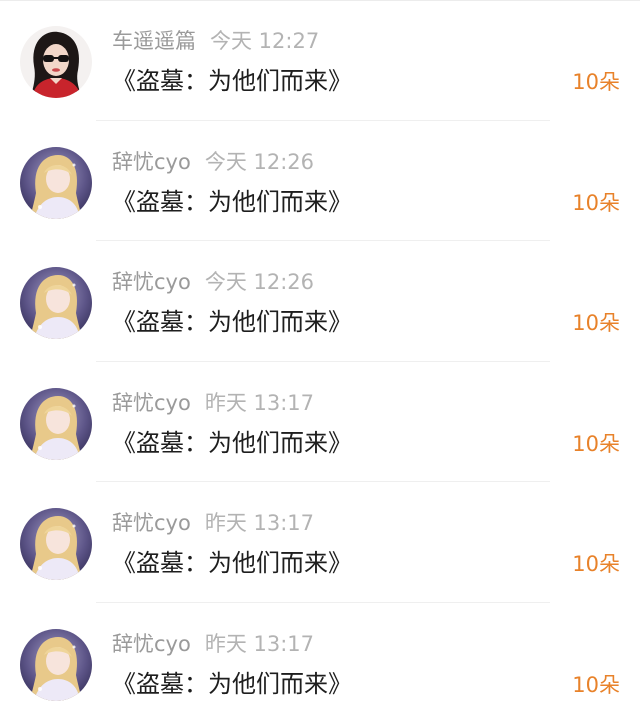 The image size is (640, 723). I want to click on record-meta: 车遥遥篇今天 12:27, so click(215, 41).